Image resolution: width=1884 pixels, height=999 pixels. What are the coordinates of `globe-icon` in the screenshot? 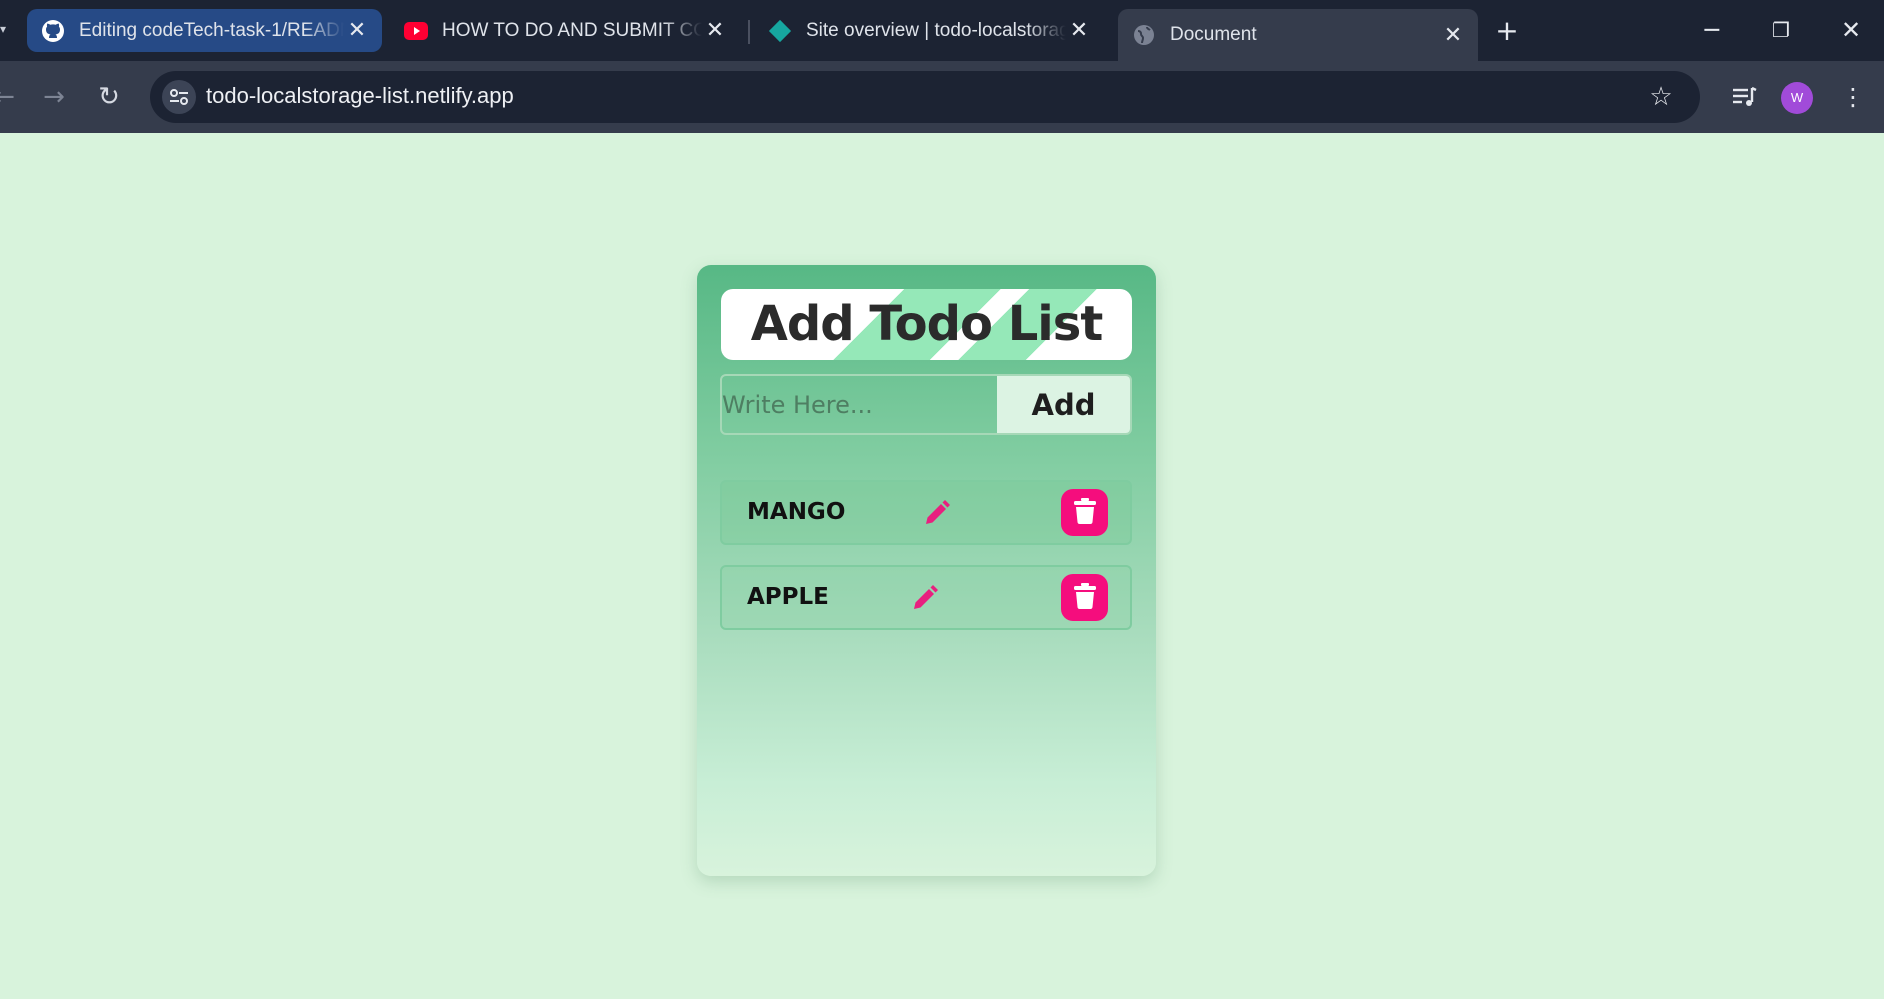 It's located at (1144, 35).